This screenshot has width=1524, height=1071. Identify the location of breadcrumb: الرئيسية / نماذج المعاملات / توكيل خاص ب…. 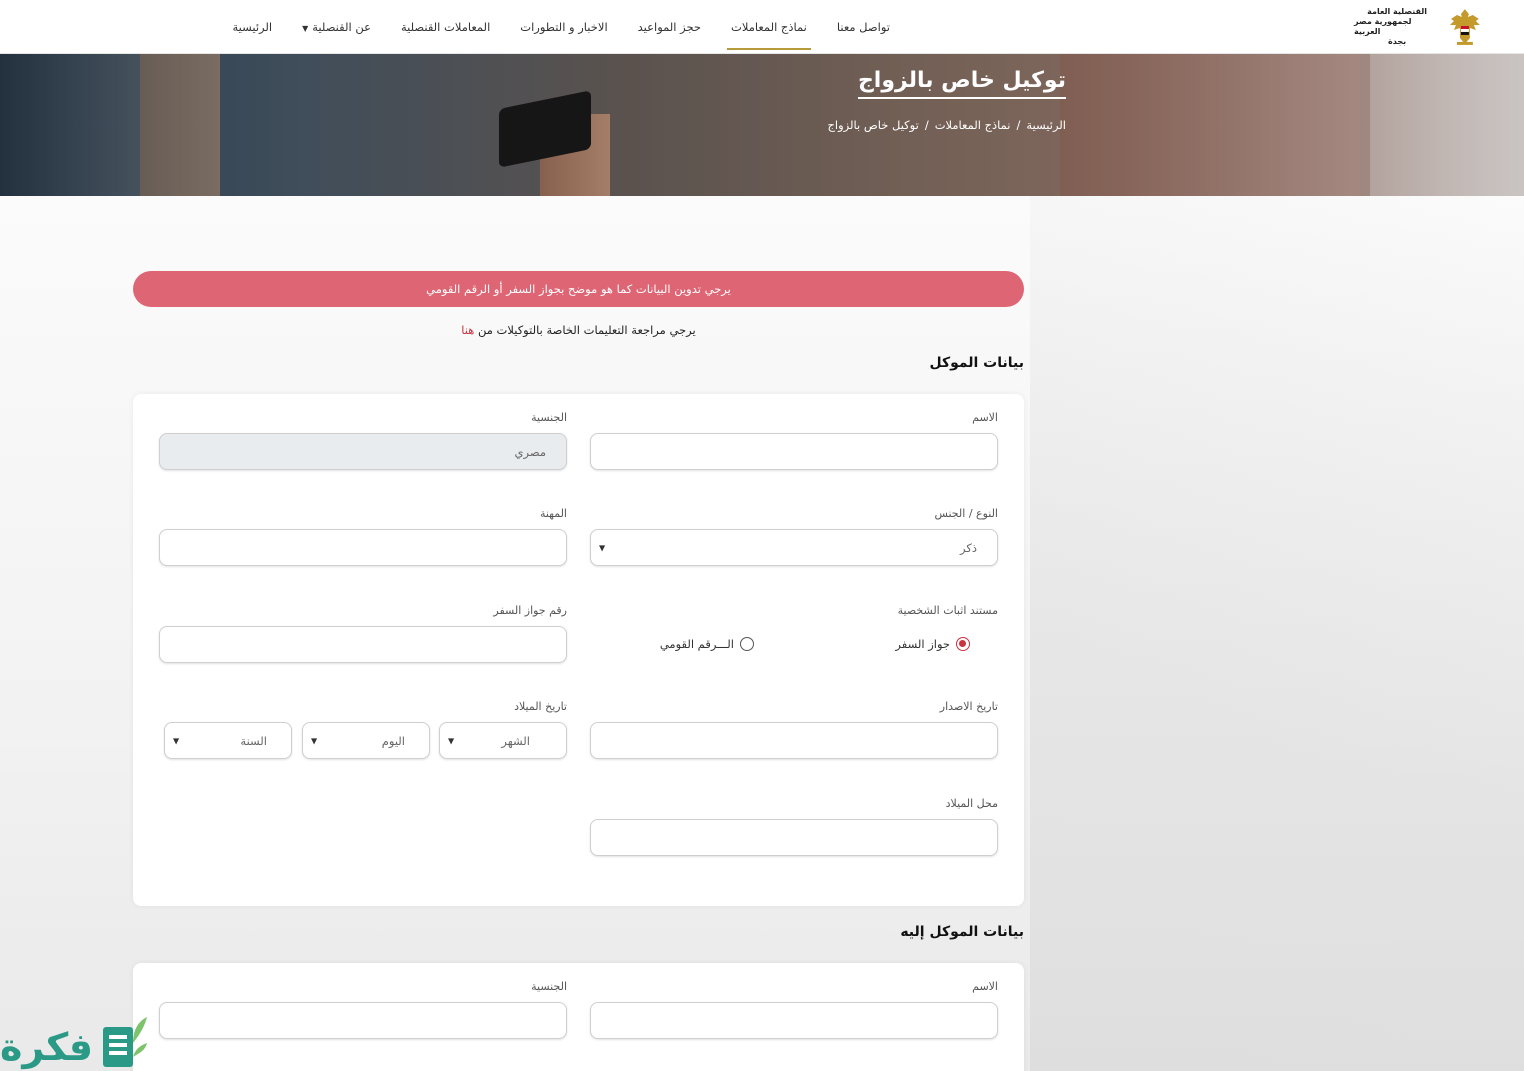
(946, 125).